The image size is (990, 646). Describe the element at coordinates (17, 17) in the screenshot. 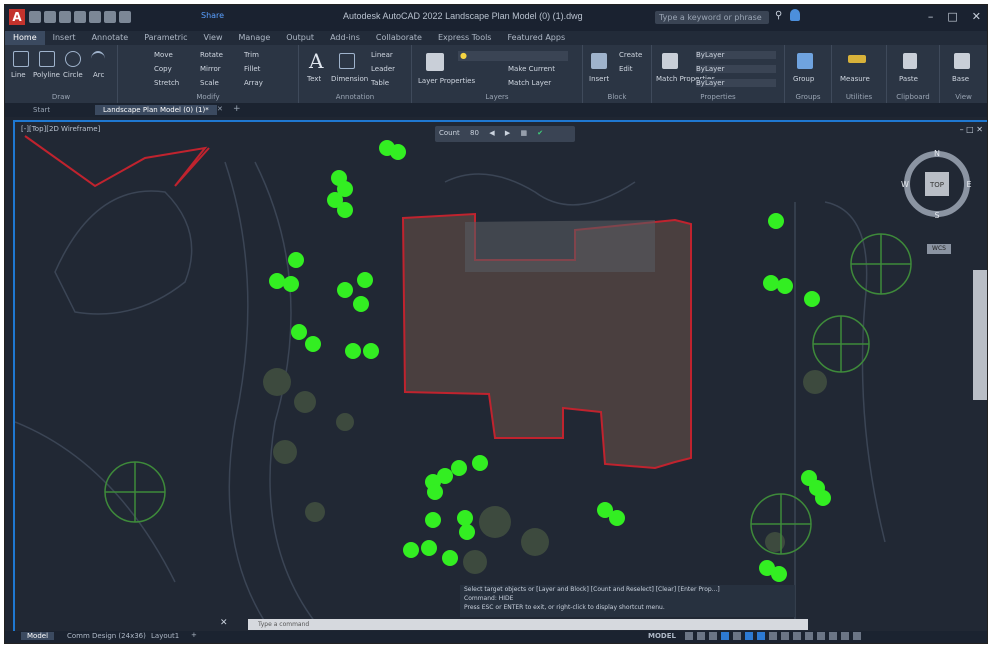

I see `autocad-logo-icon: A` at that location.